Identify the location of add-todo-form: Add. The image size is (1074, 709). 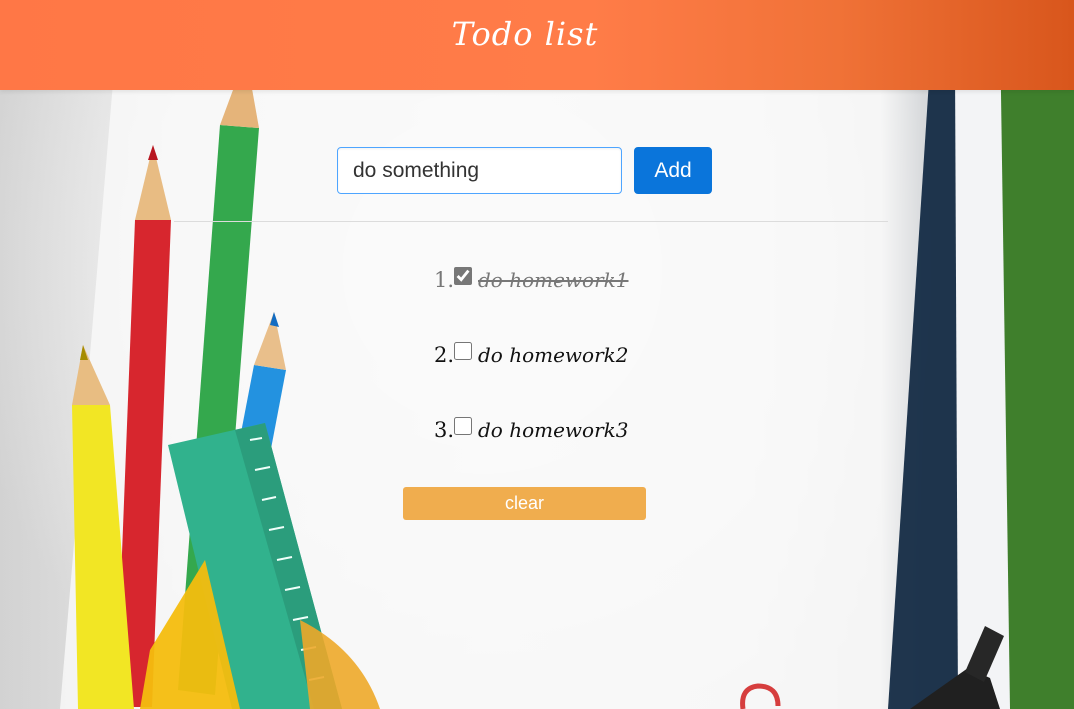
(524, 170).